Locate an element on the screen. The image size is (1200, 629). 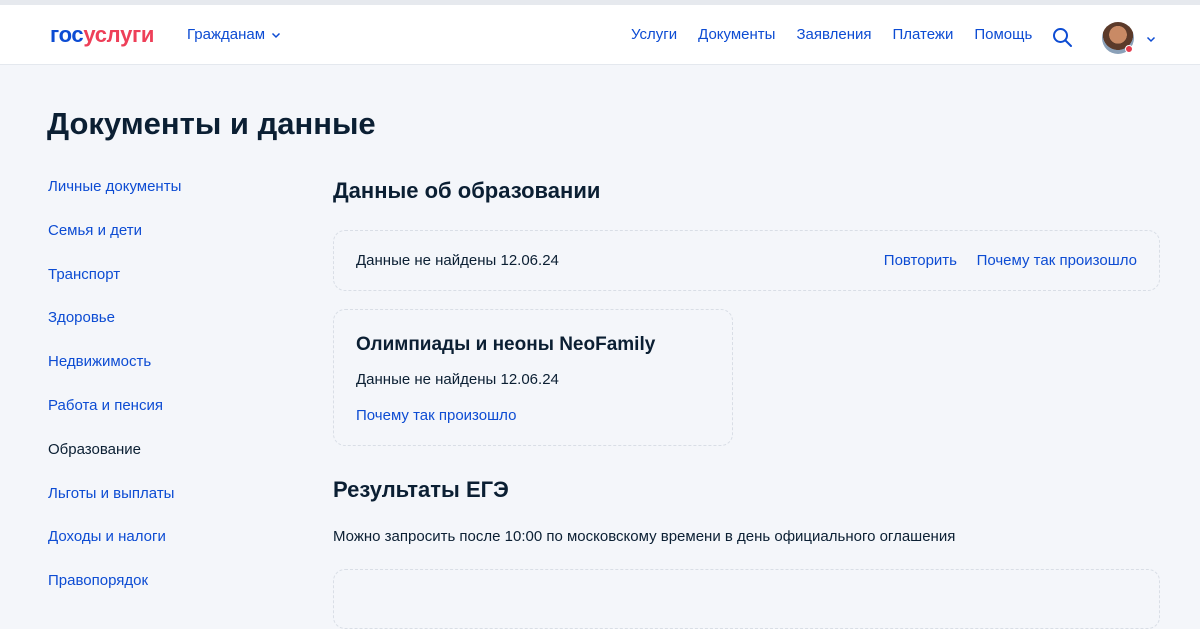
olympiads-status-text: Данные не найдены 12.06.24 is located at coordinates (457, 379).